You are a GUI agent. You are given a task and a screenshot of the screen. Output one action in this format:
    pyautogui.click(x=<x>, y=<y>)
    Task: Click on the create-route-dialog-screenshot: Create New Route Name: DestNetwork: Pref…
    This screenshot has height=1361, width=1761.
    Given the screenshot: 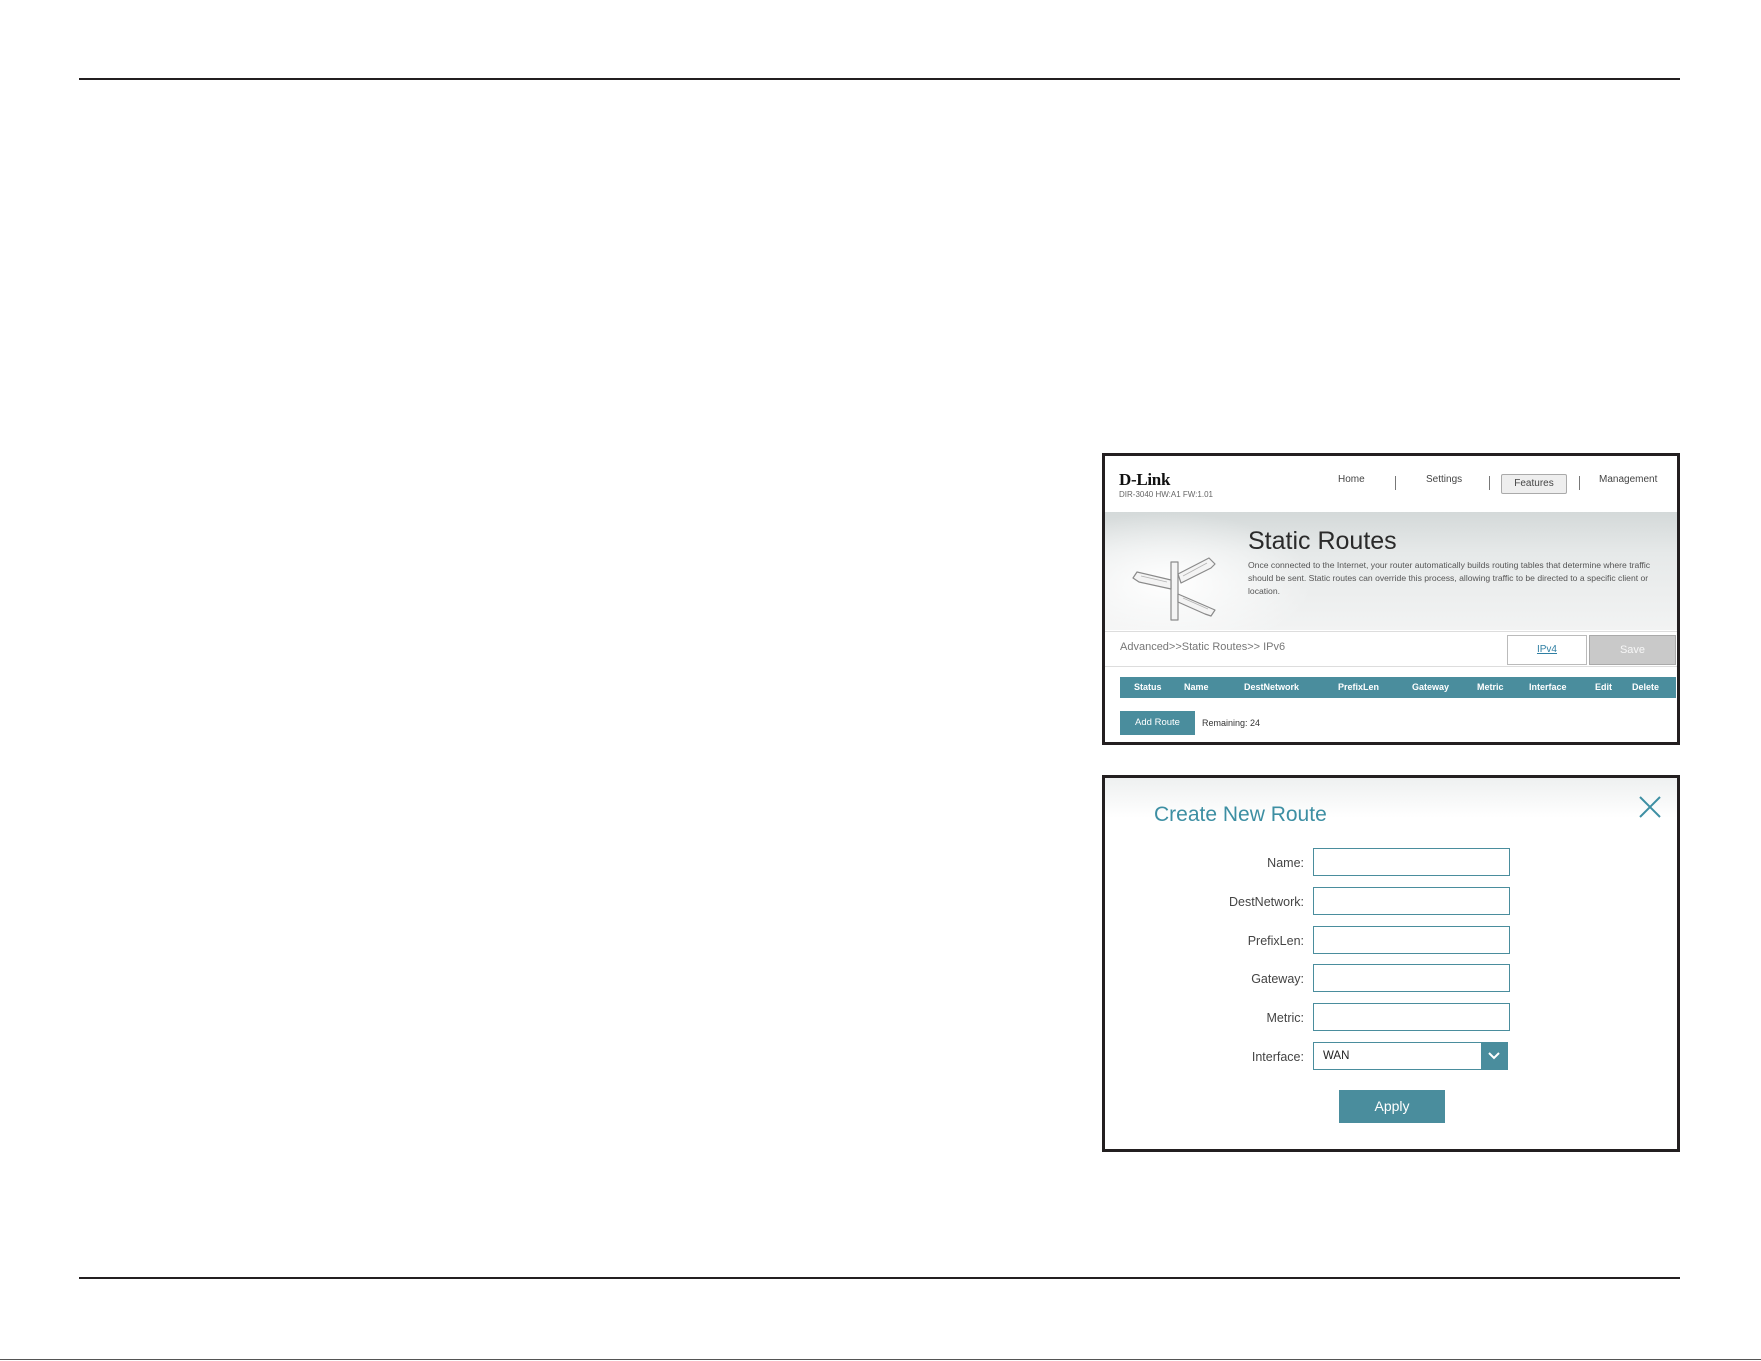 What is the action you would take?
    pyautogui.click(x=1391, y=963)
    